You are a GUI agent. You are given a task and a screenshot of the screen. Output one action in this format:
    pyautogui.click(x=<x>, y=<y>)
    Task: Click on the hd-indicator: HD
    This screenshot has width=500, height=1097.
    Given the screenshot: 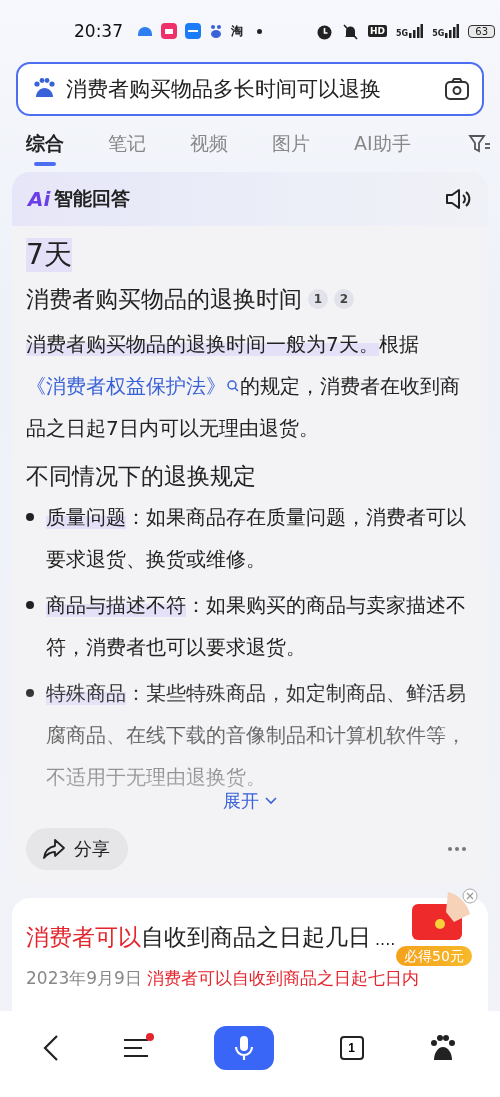 What is the action you would take?
    pyautogui.click(x=377, y=31)
    